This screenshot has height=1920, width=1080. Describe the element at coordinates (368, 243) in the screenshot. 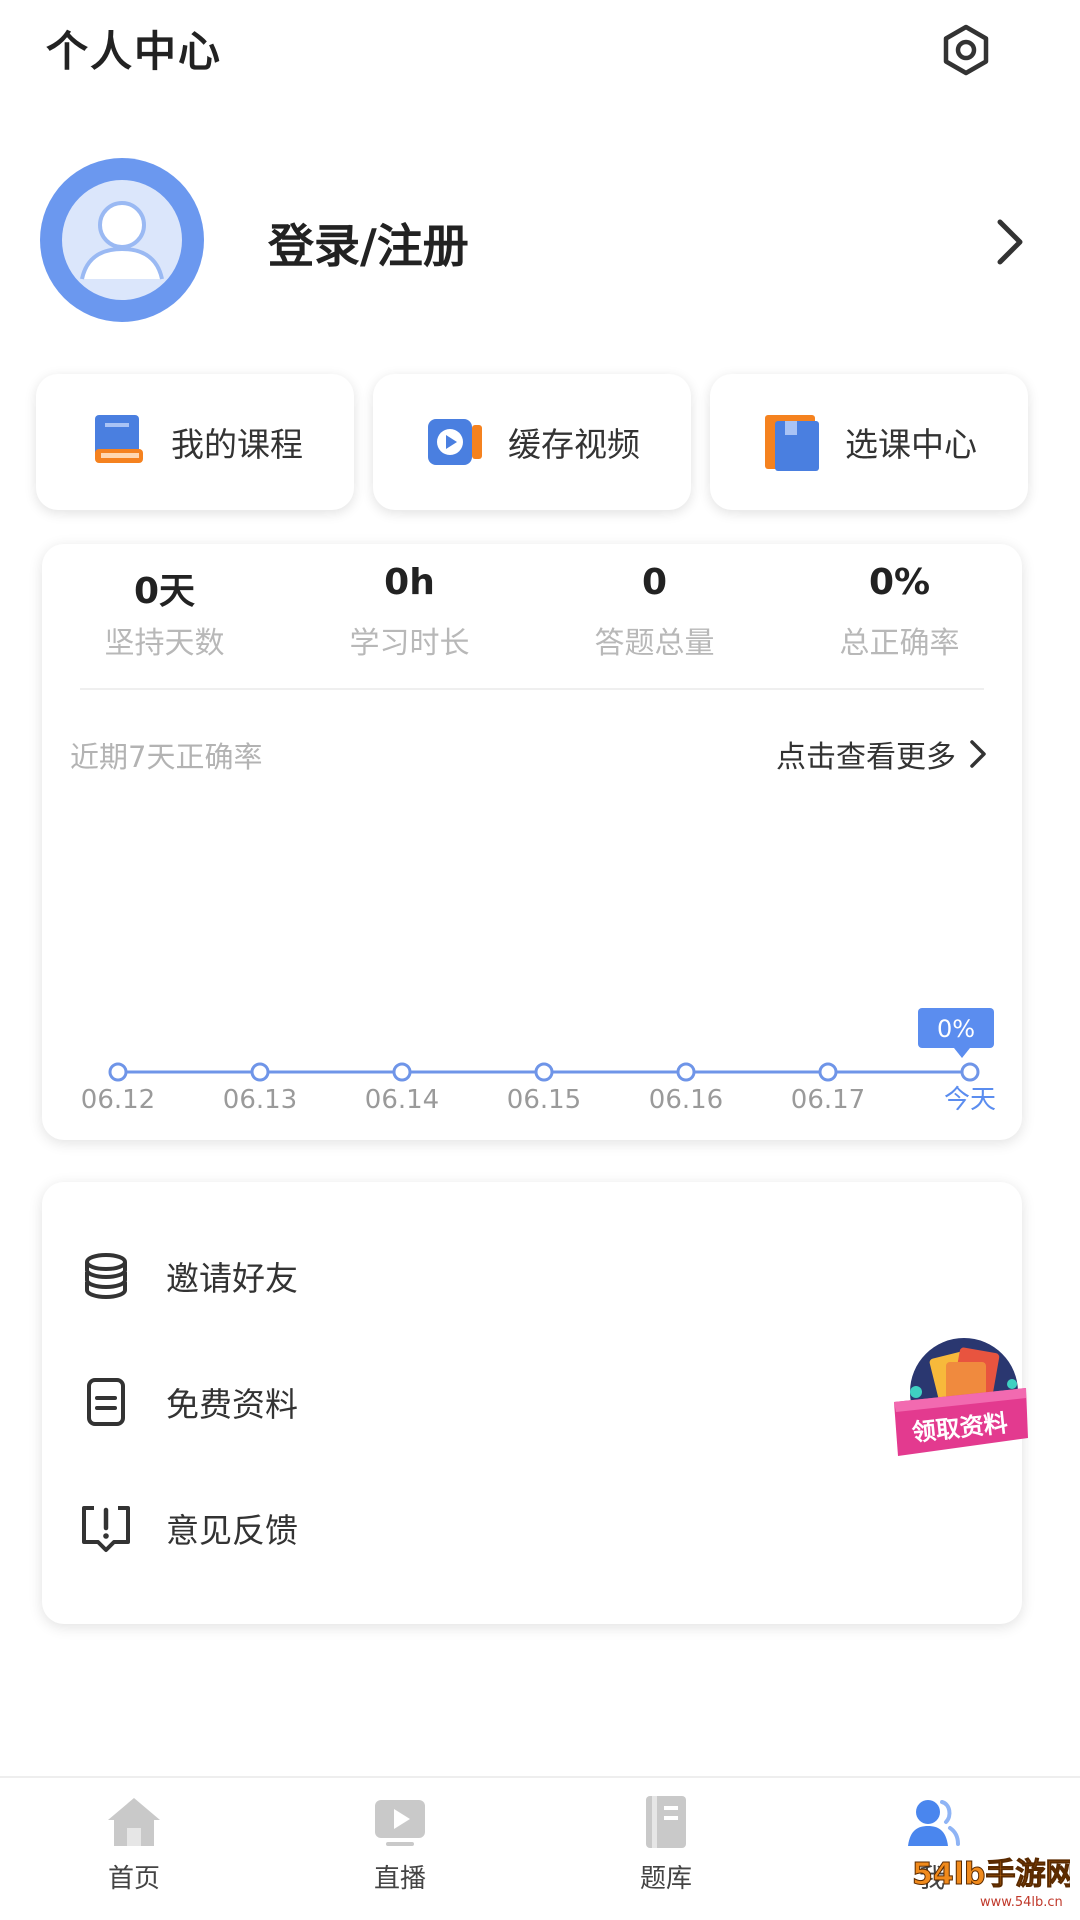

I see `login-register-label: 登录/注册` at that location.